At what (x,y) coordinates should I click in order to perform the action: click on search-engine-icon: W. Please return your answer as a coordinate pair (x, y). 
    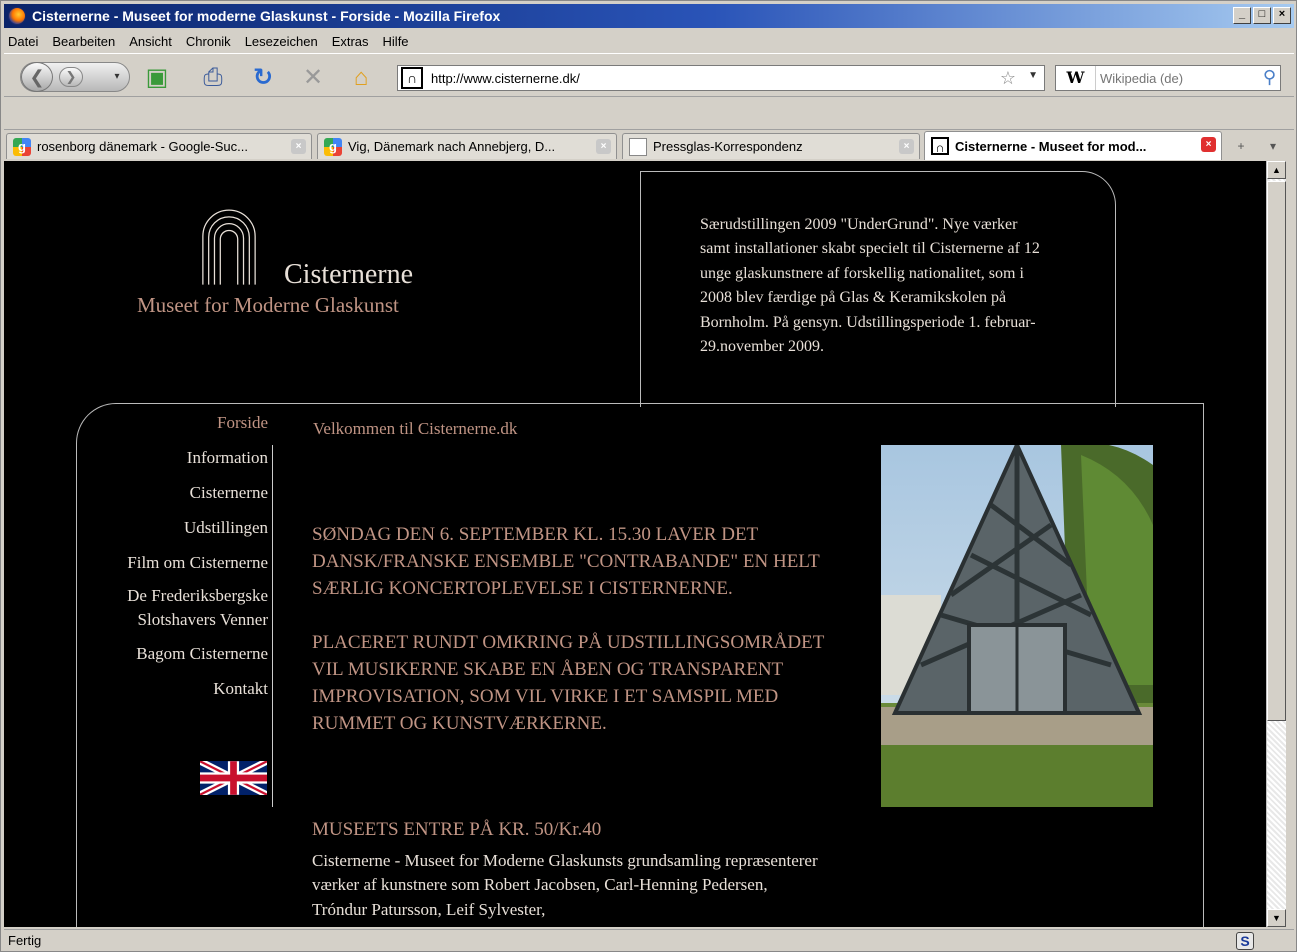
    Looking at the image, I should click on (1076, 78).